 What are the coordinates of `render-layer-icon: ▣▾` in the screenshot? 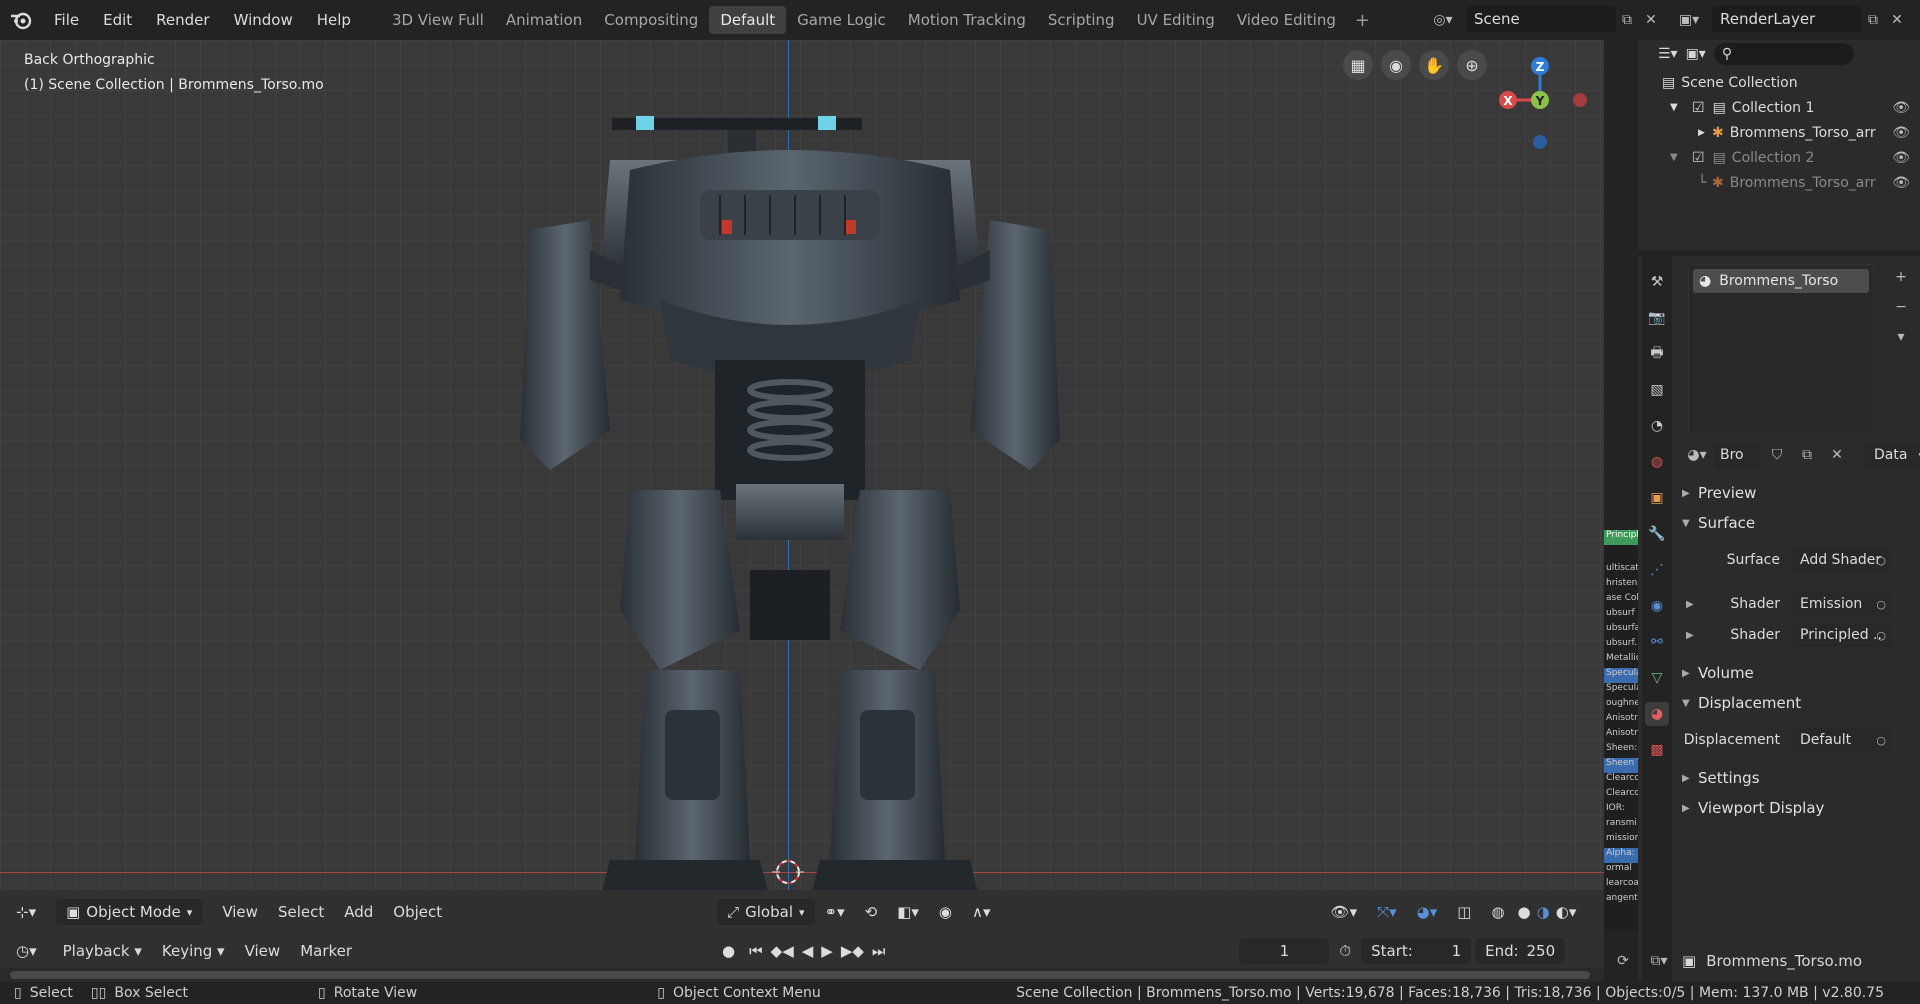 It's located at (1689, 20).